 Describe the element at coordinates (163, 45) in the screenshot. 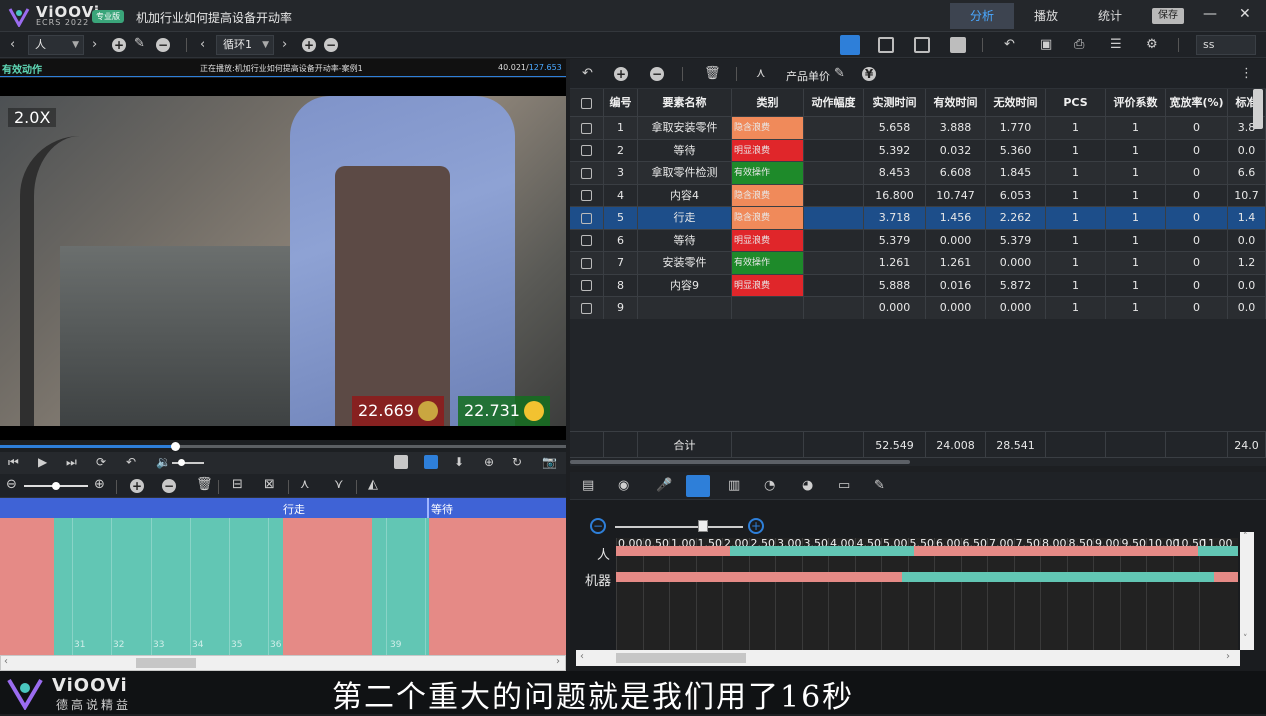

I see `remove-icon: −` at that location.